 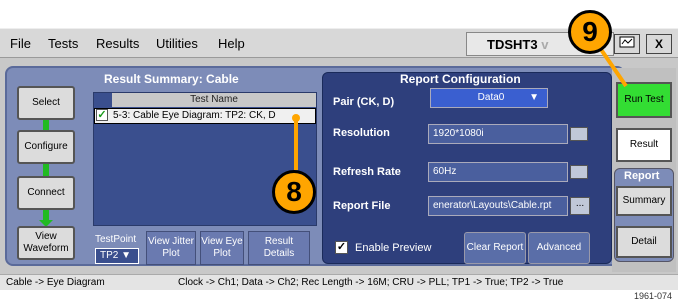 I want to click on callout-9: 9, so click(x=590, y=32).